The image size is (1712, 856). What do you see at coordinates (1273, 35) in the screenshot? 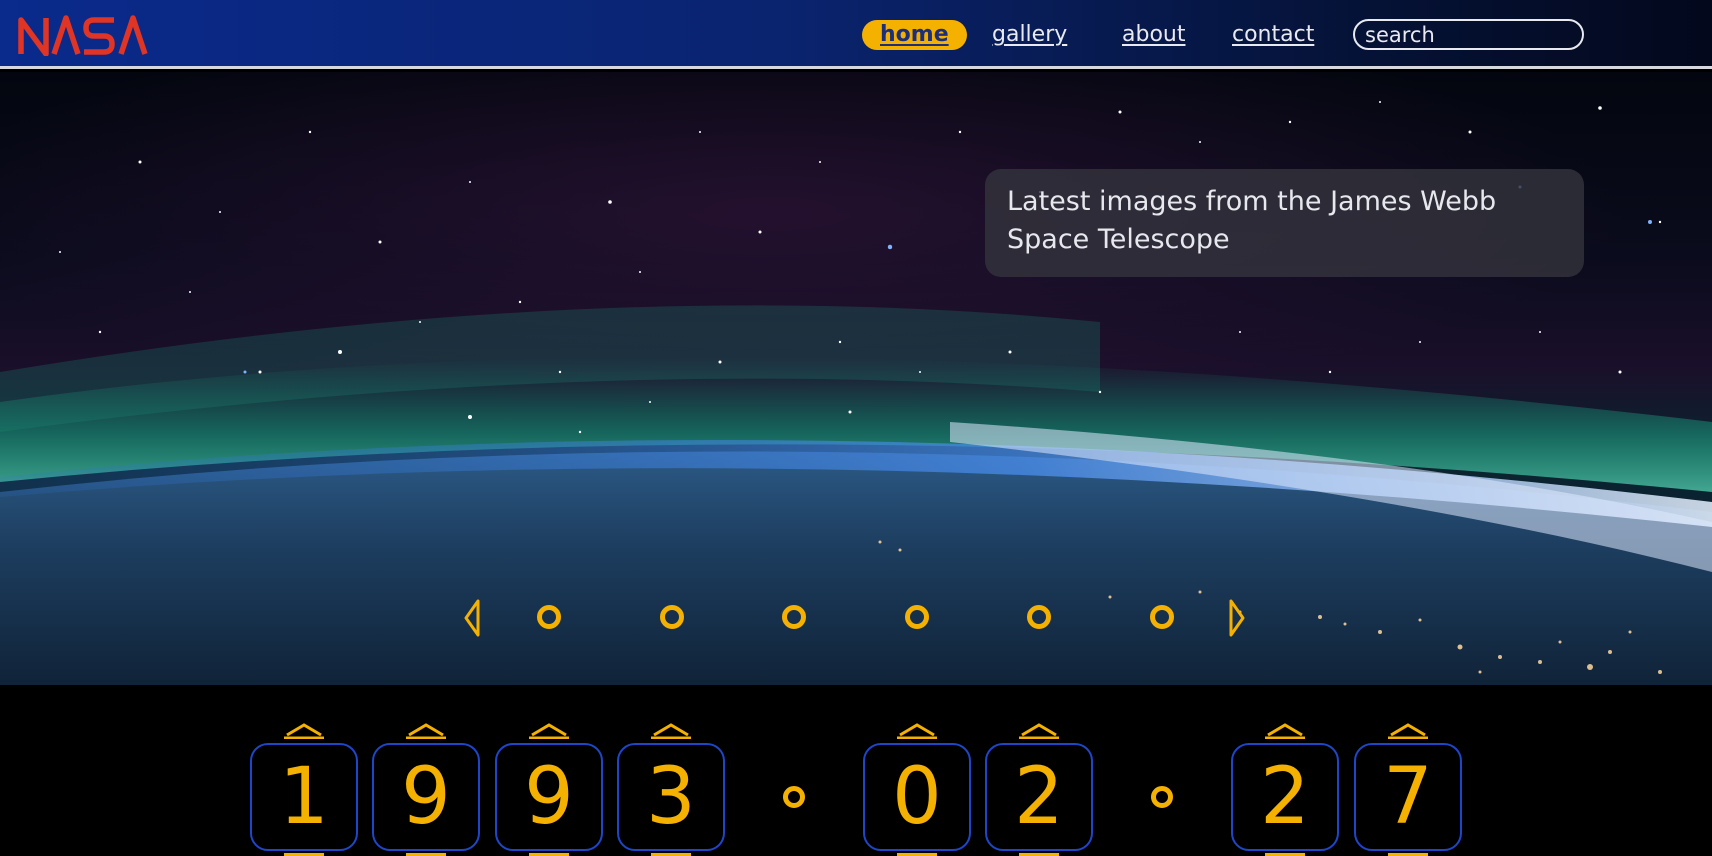
I see `nav-contact-link: contact` at bounding box center [1273, 35].